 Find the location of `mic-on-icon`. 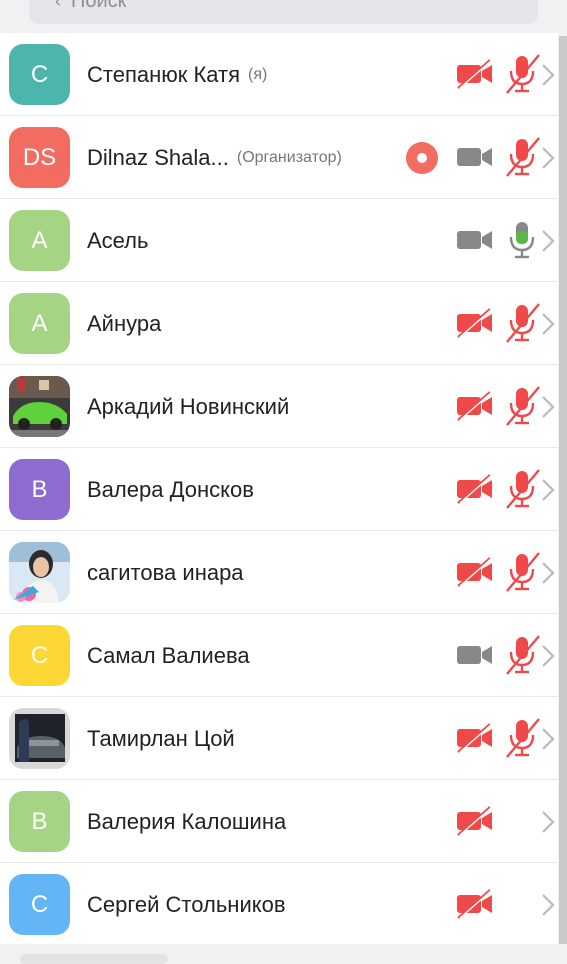

mic-on-icon is located at coordinates (523, 242).